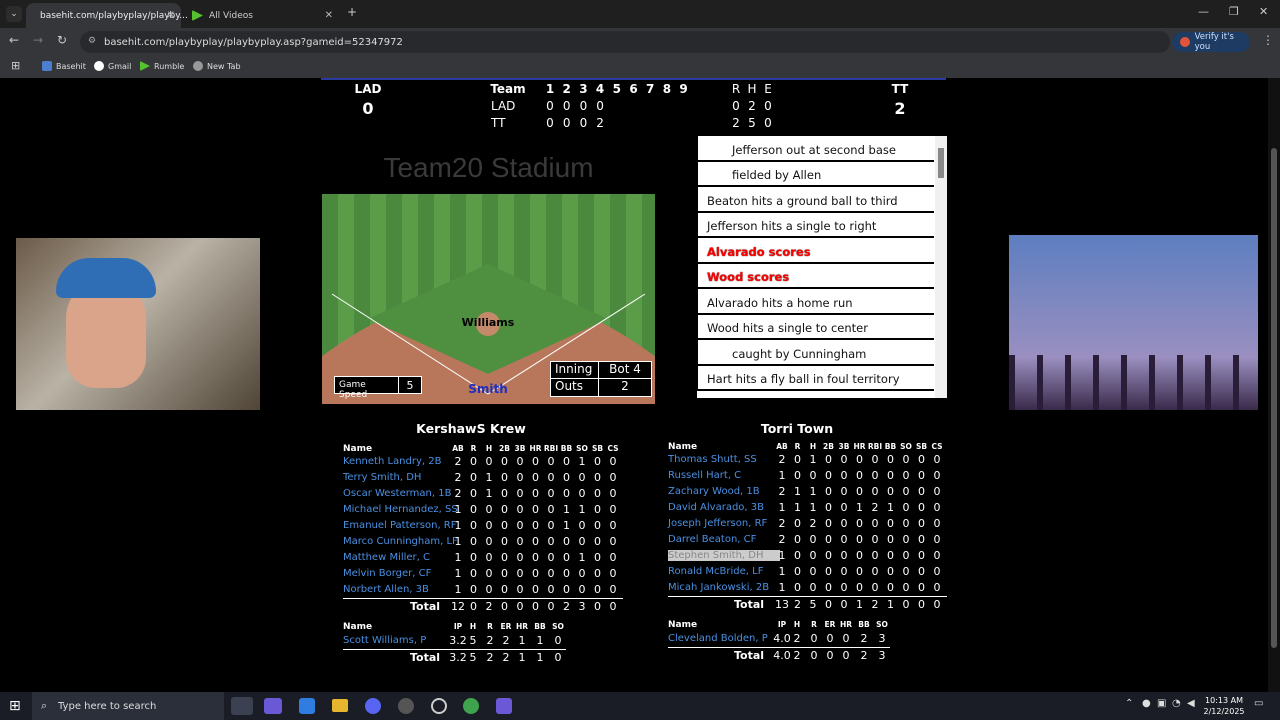  What do you see at coordinates (14, 40) in the screenshot?
I see `back-icon: ←` at bounding box center [14, 40].